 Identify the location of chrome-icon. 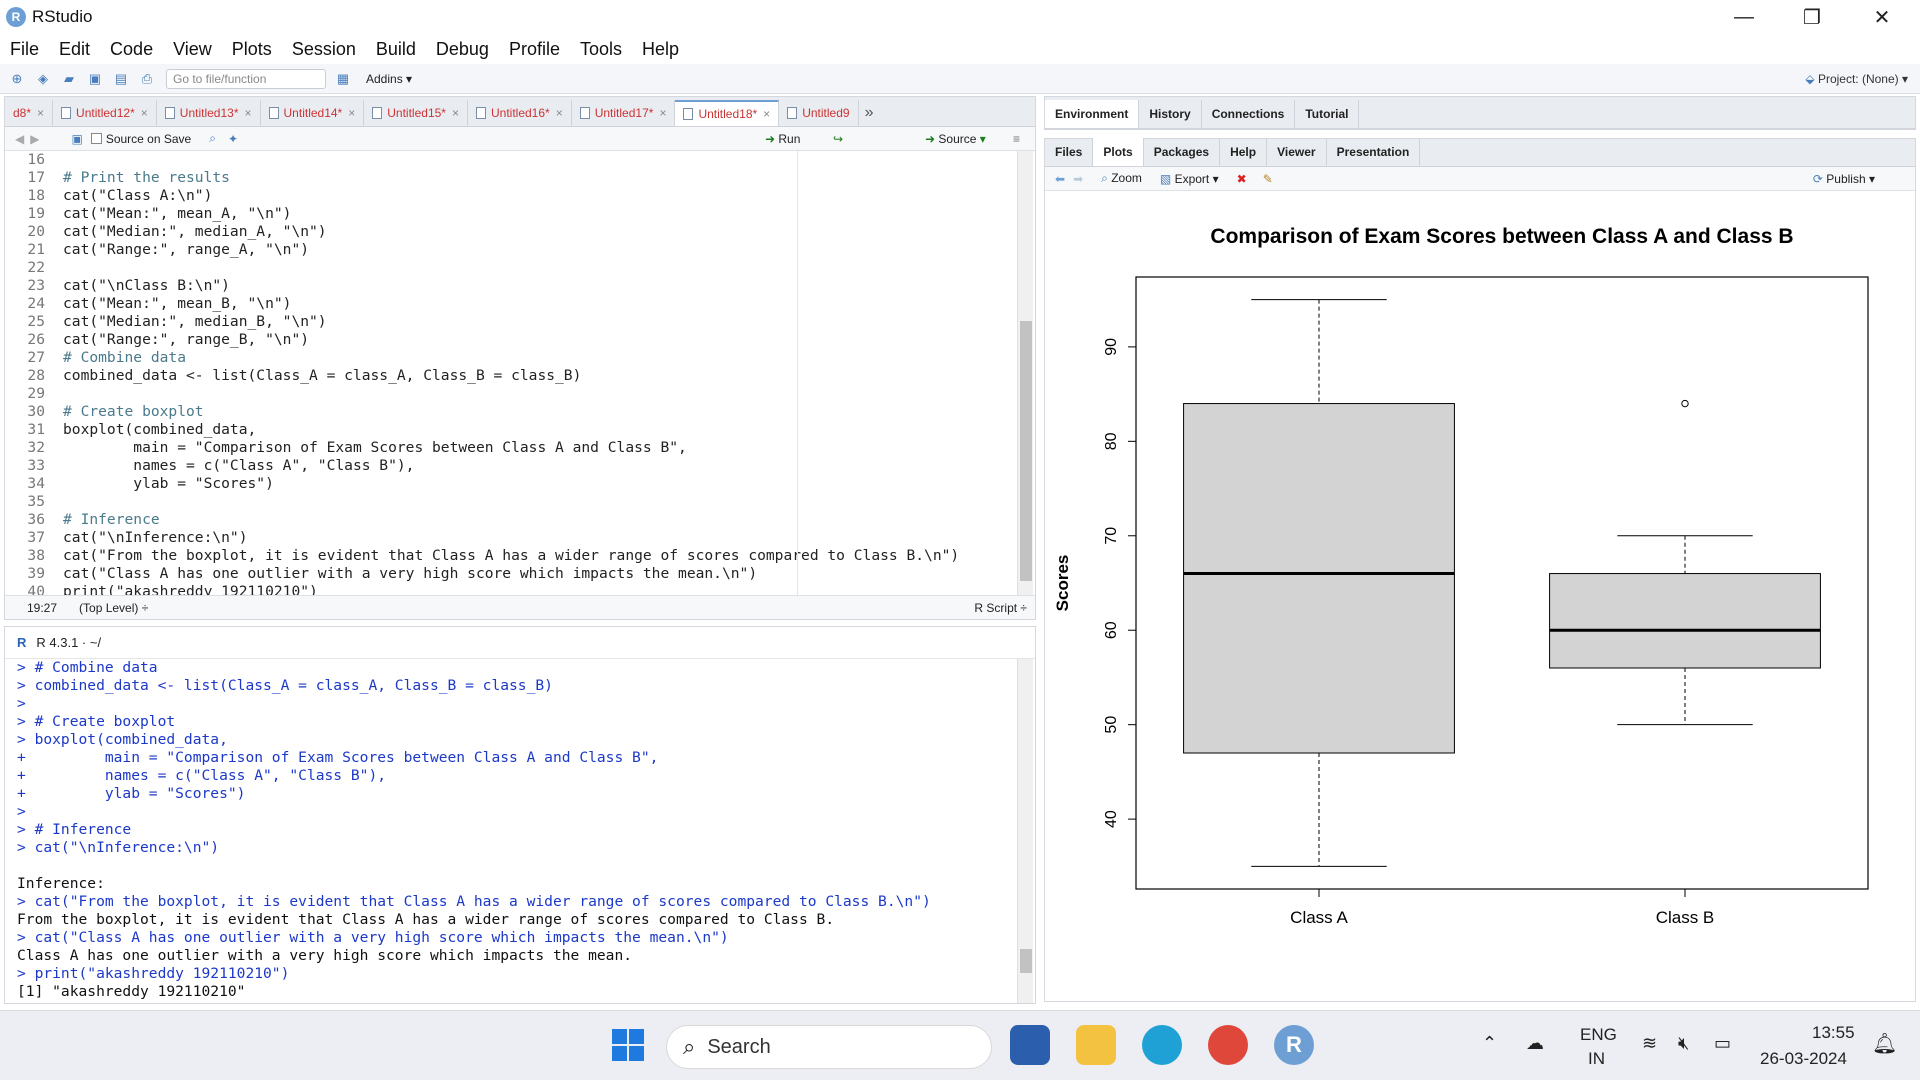
(1228, 1045).